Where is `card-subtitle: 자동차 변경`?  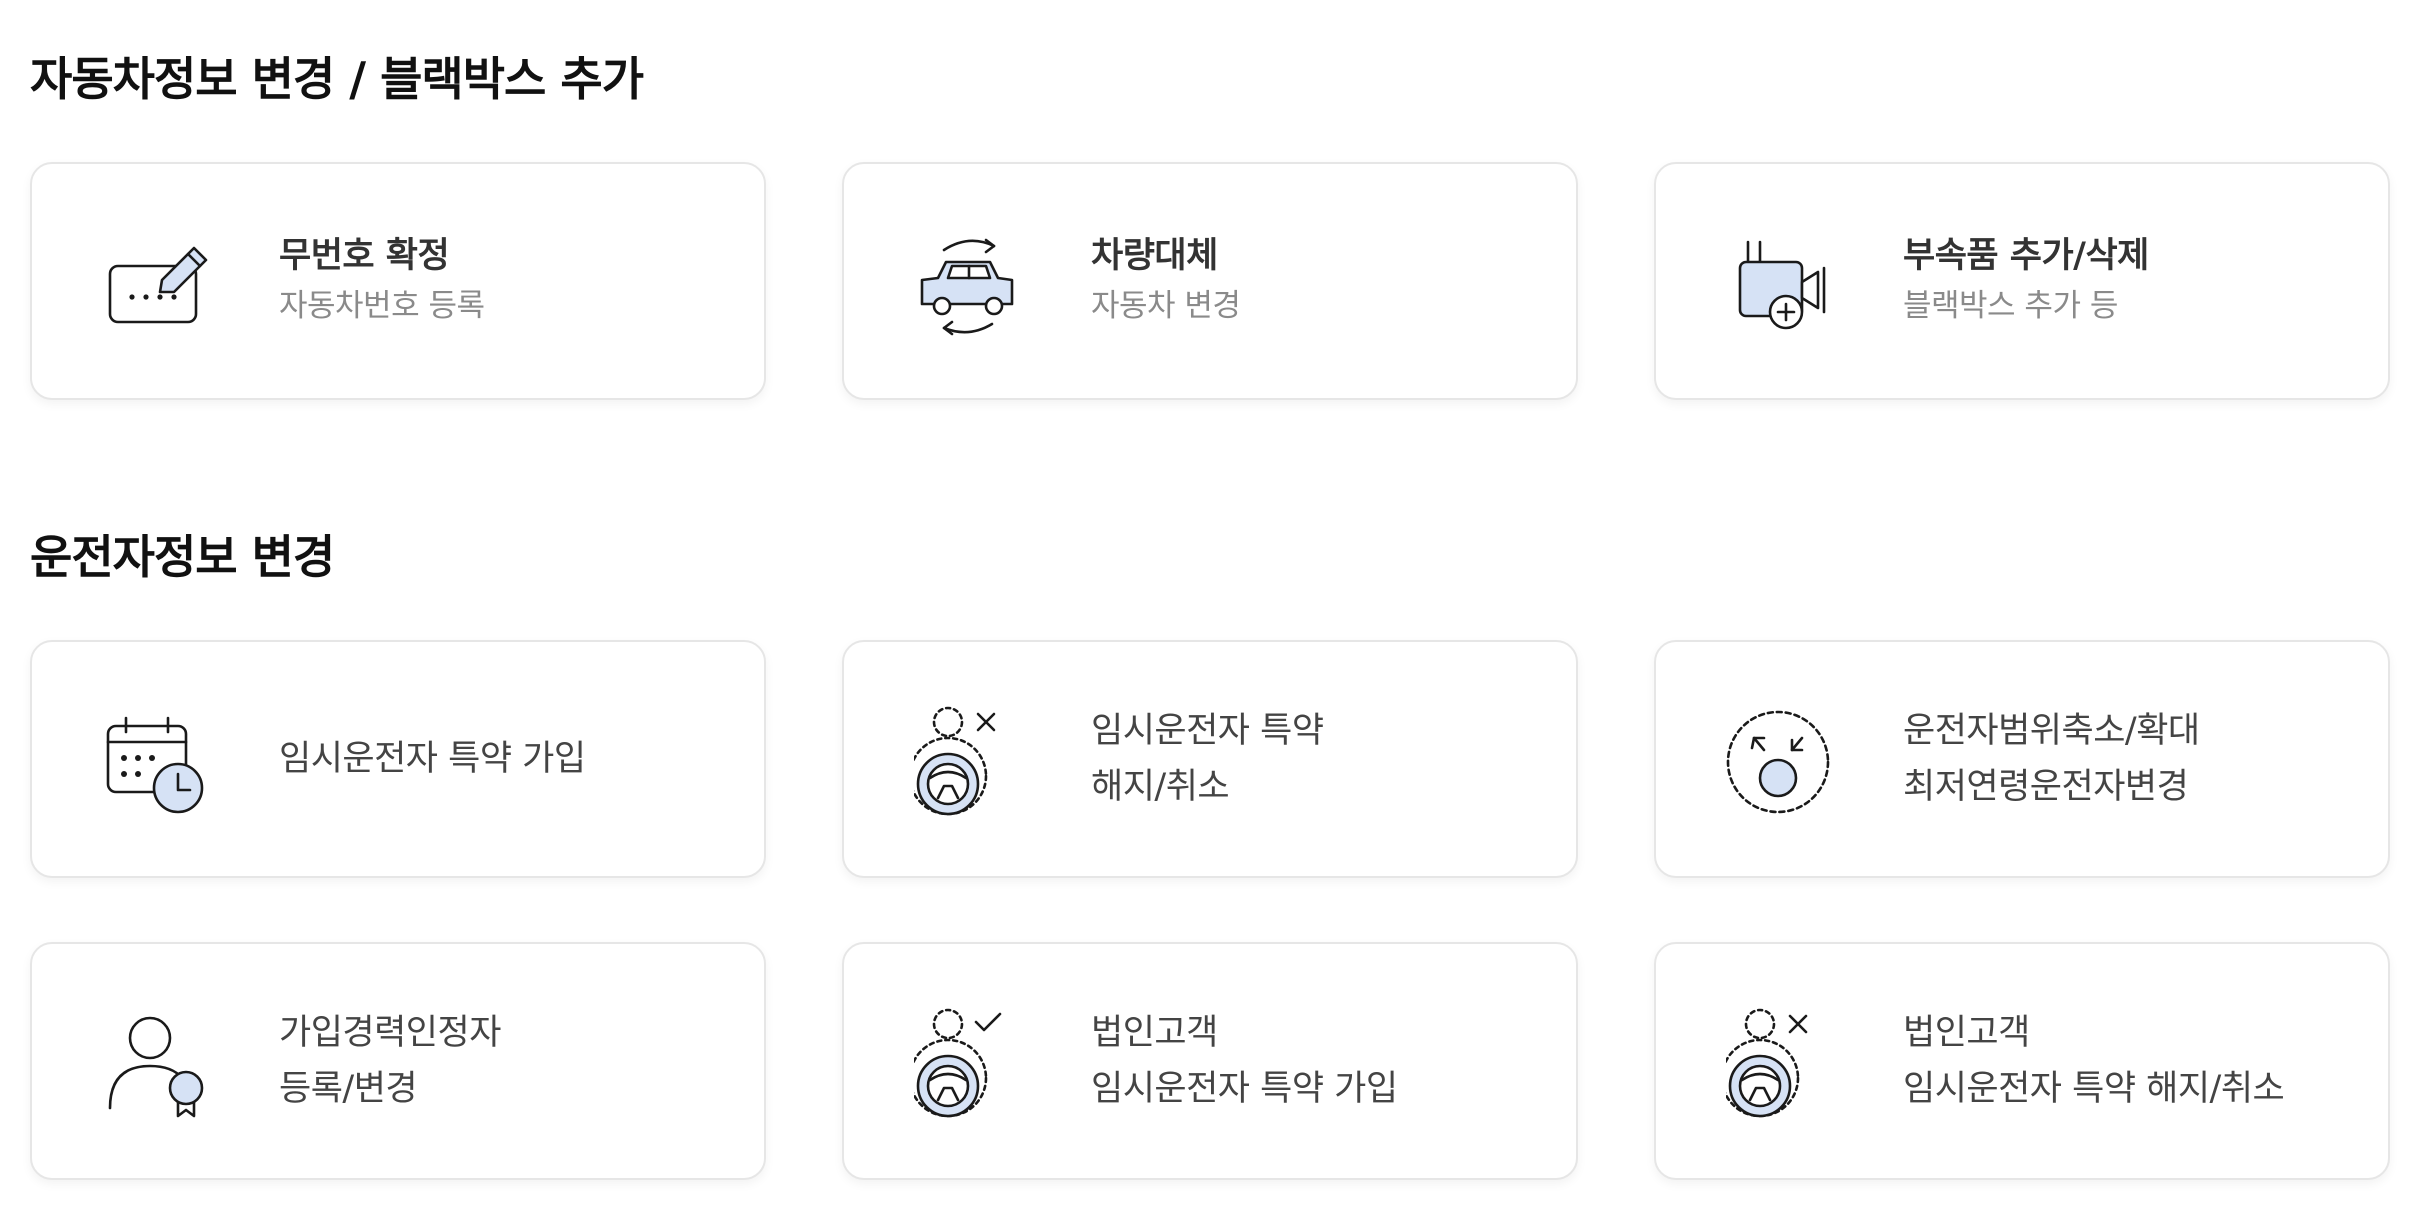 card-subtitle: 자동차 변경 is located at coordinates (1166, 306).